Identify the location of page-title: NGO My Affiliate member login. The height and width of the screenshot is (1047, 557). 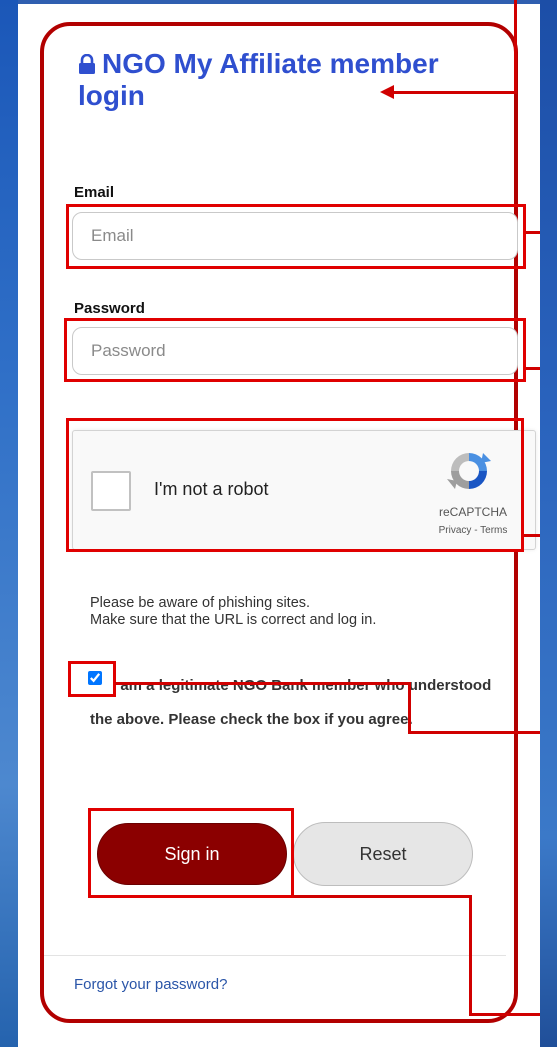
(288, 80).